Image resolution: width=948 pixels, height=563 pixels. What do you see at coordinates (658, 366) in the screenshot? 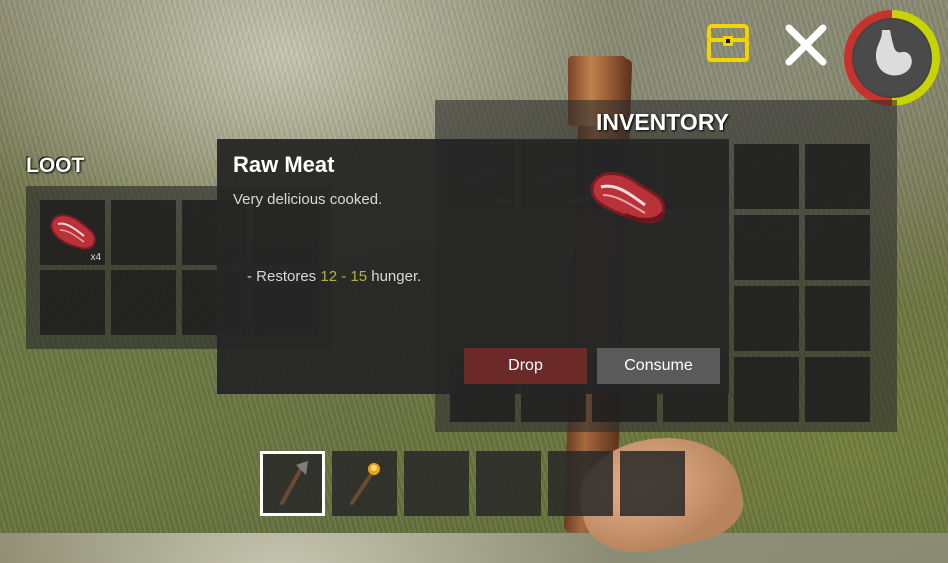
I see `consume-button: Consume` at bounding box center [658, 366].